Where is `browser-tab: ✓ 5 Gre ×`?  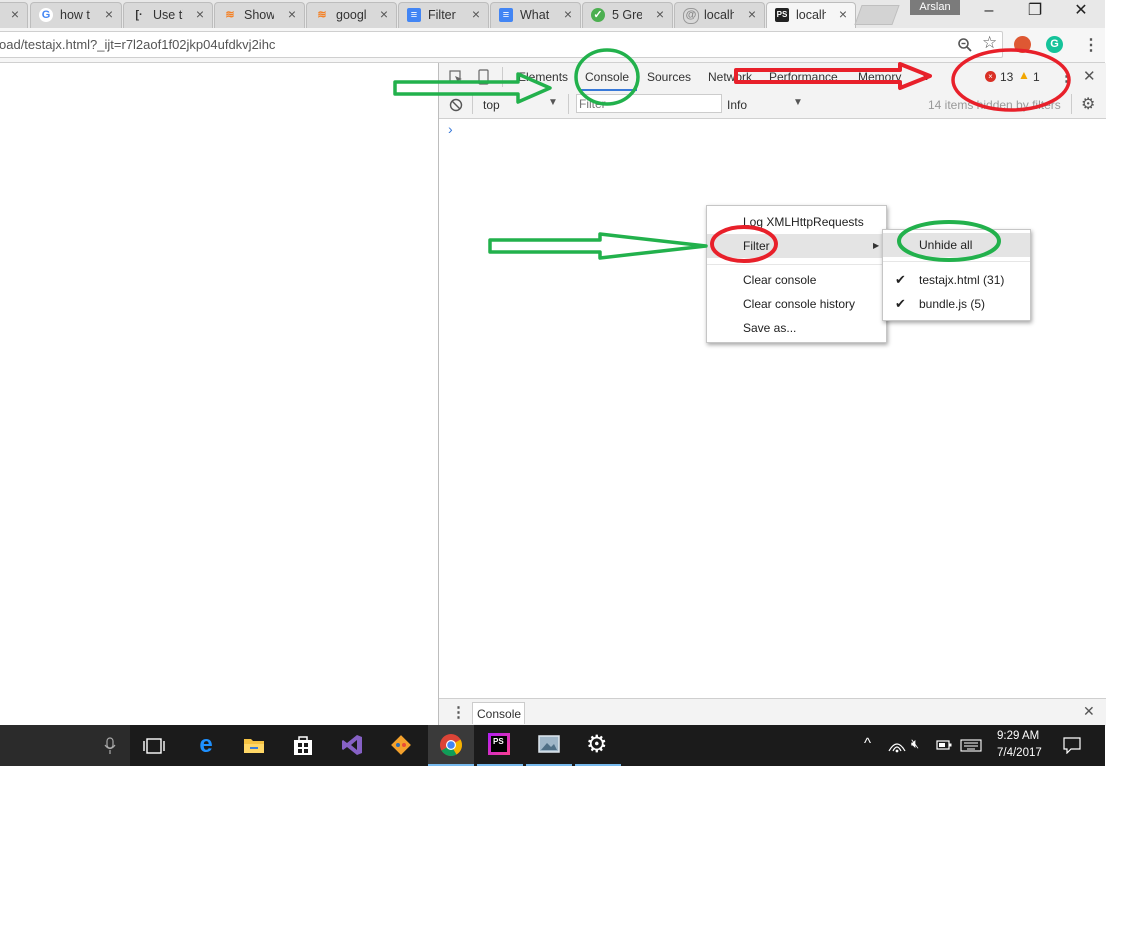 browser-tab: ✓ 5 Gre × is located at coordinates (627, 15).